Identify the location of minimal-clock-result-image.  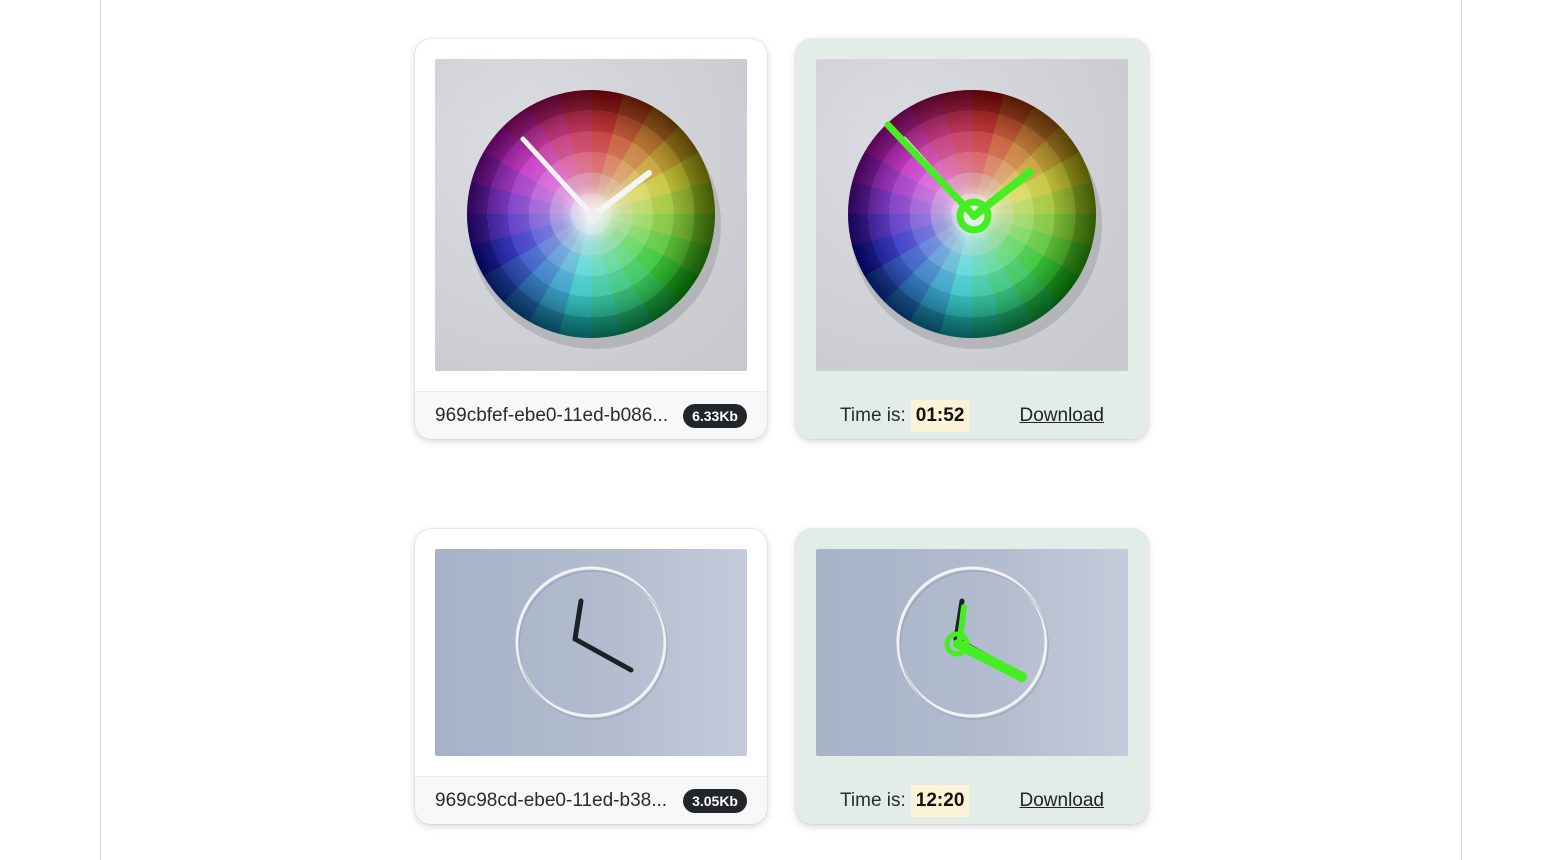
(972, 652).